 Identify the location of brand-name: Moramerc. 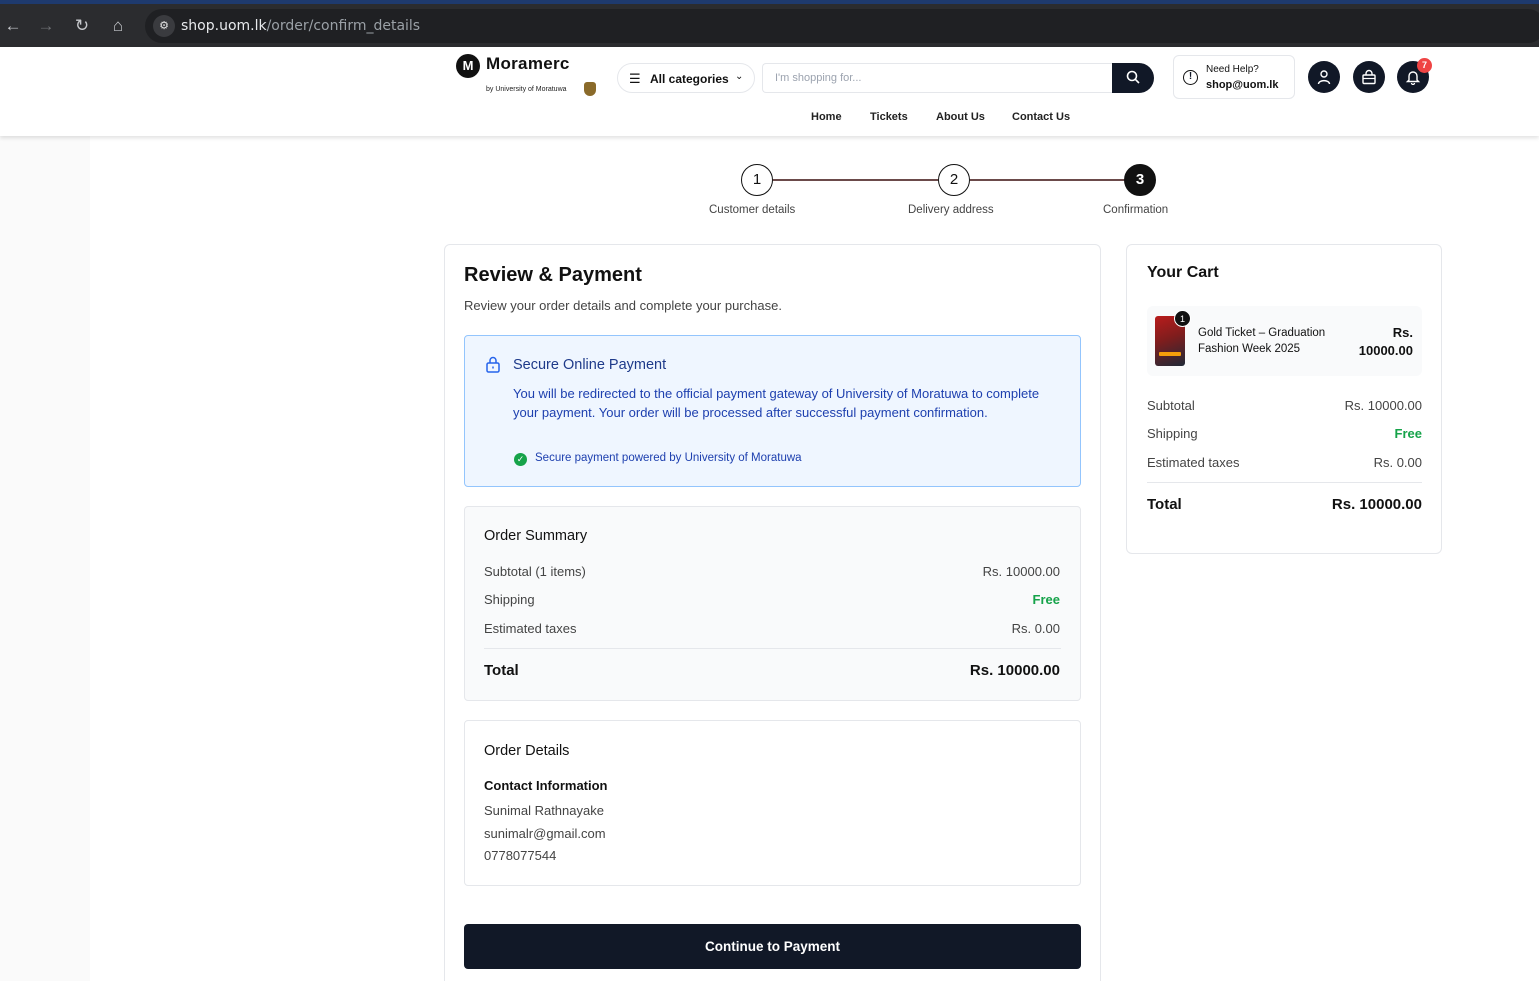
(528, 63).